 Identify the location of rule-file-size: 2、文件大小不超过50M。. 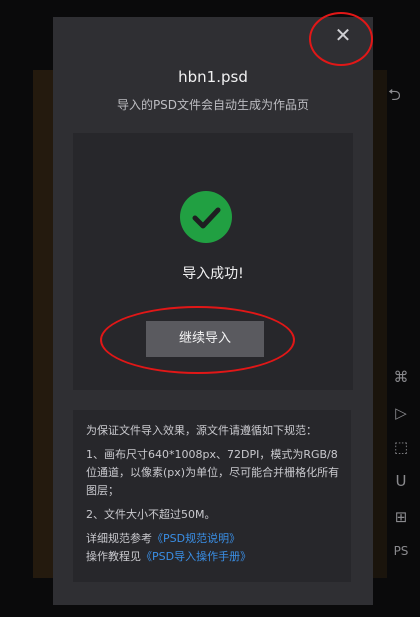
(151, 514).